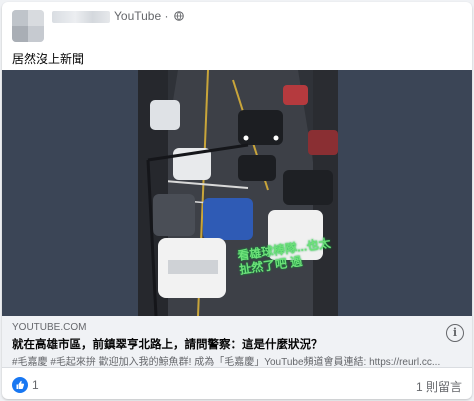 The height and width of the screenshot is (401, 474). I want to click on thumbs-up-icon, so click(20, 384).